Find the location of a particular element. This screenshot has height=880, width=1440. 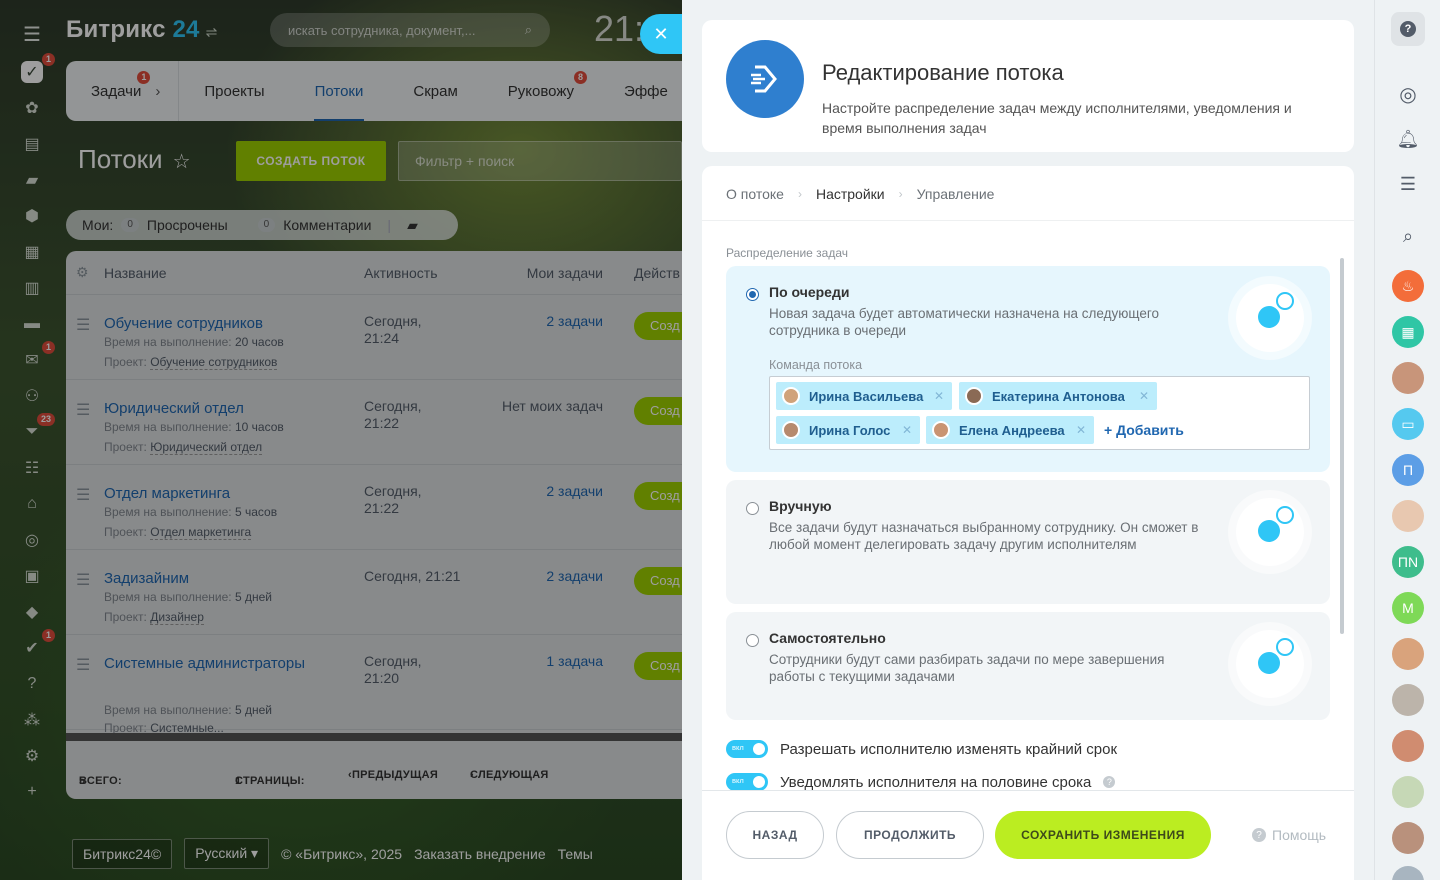

filter-search-input: Фильтр + поиск is located at coordinates (540, 161).